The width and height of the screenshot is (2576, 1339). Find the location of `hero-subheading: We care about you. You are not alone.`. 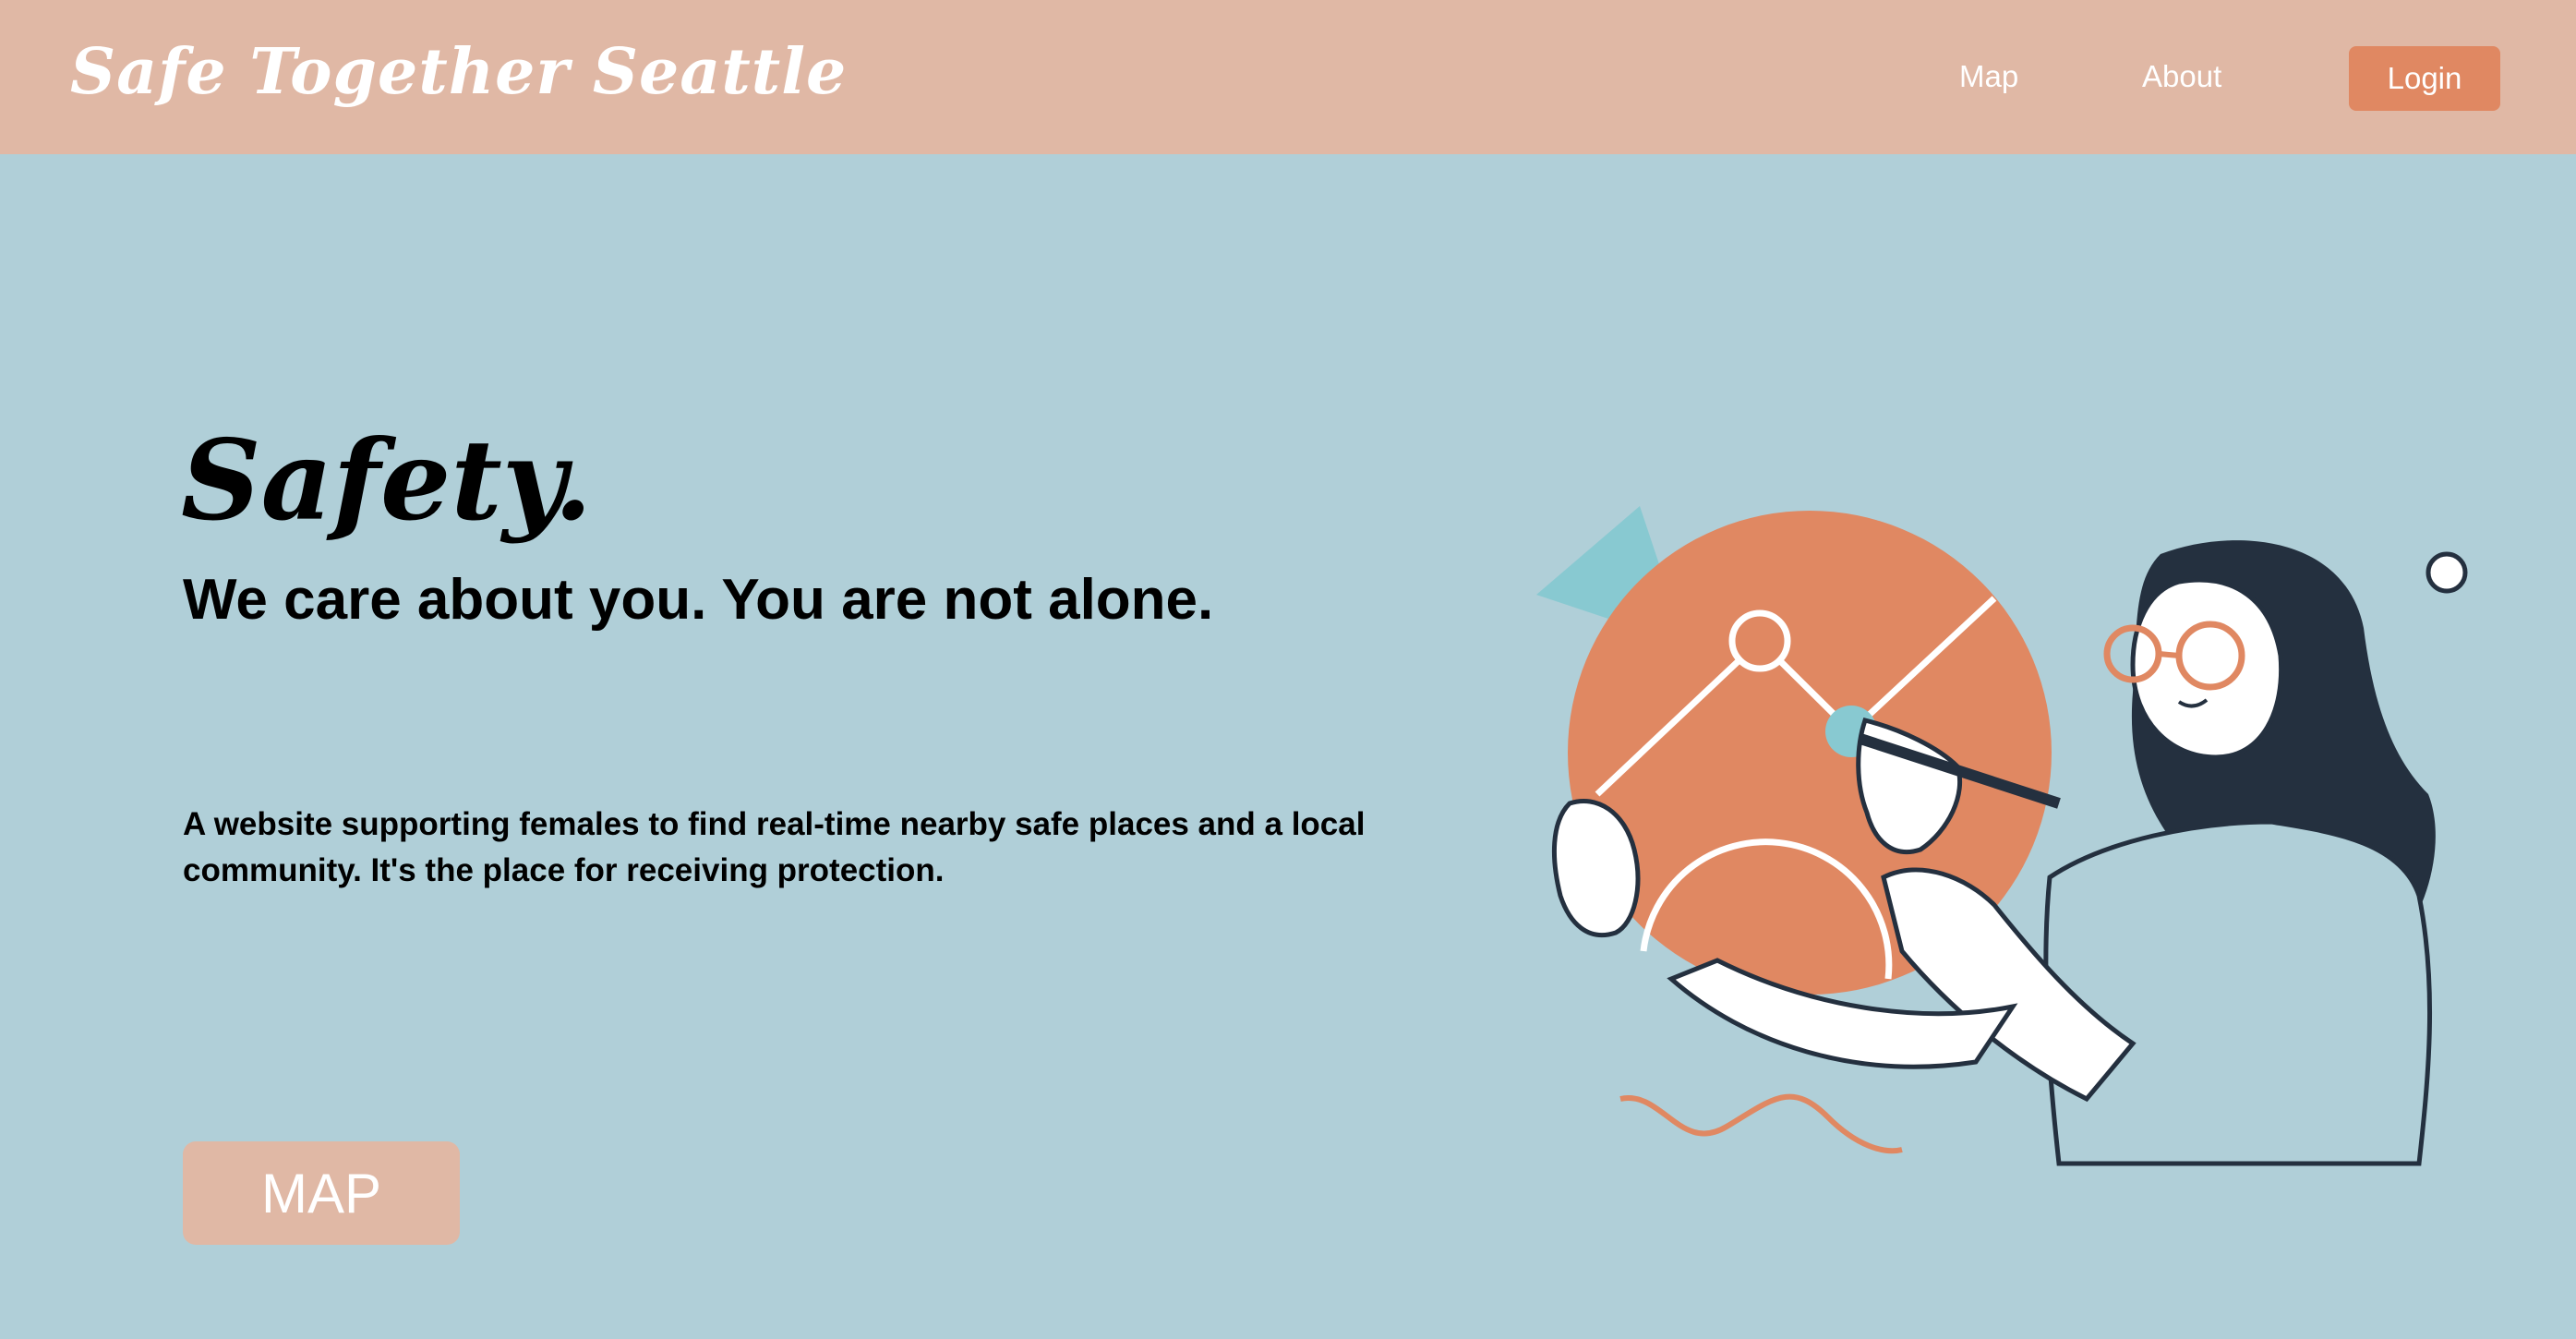

hero-subheading: We care about you. You are not alone. is located at coordinates (698, 600).